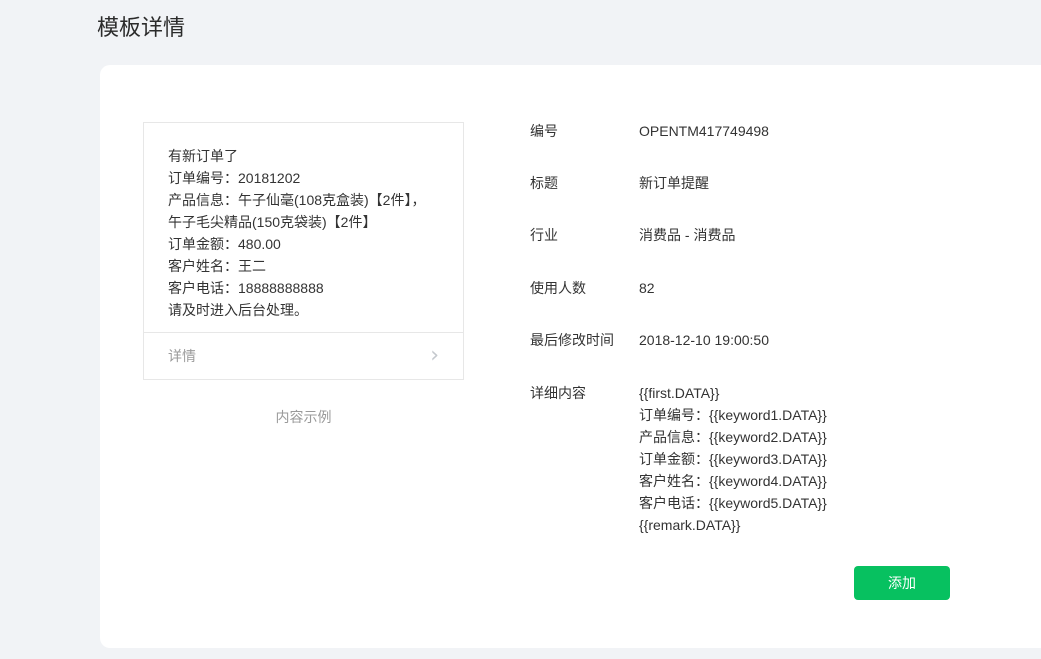 This screenshot has width=1041, height=659. Describe the element at coordinates (234, 178) in the screenshot. I see `preview-line-order-no: 订单编号：20181202` at that location.